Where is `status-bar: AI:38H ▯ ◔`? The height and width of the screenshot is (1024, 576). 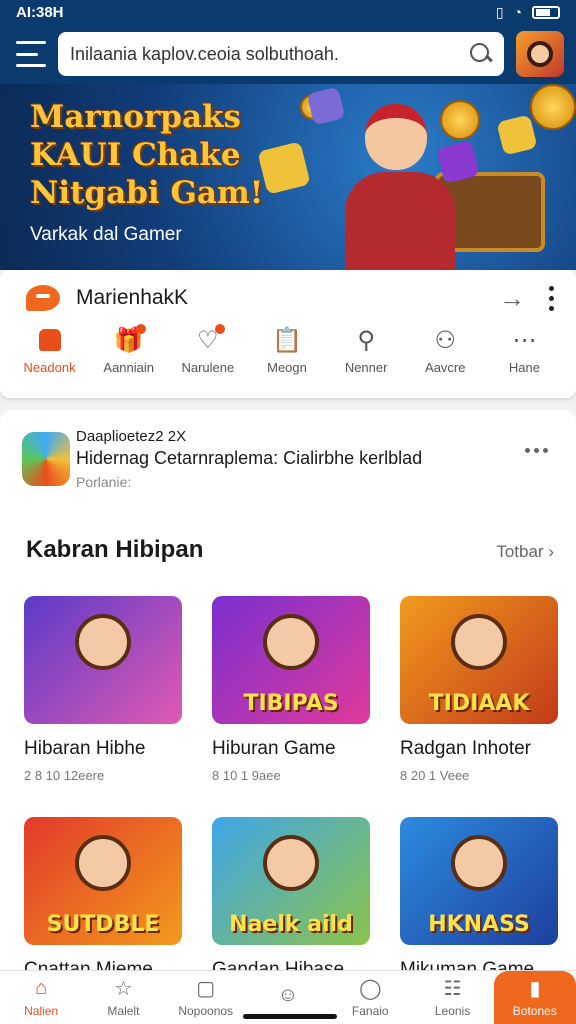
status-bar: AI:38H ▯ ◔ is located at coordinates (288, 12).